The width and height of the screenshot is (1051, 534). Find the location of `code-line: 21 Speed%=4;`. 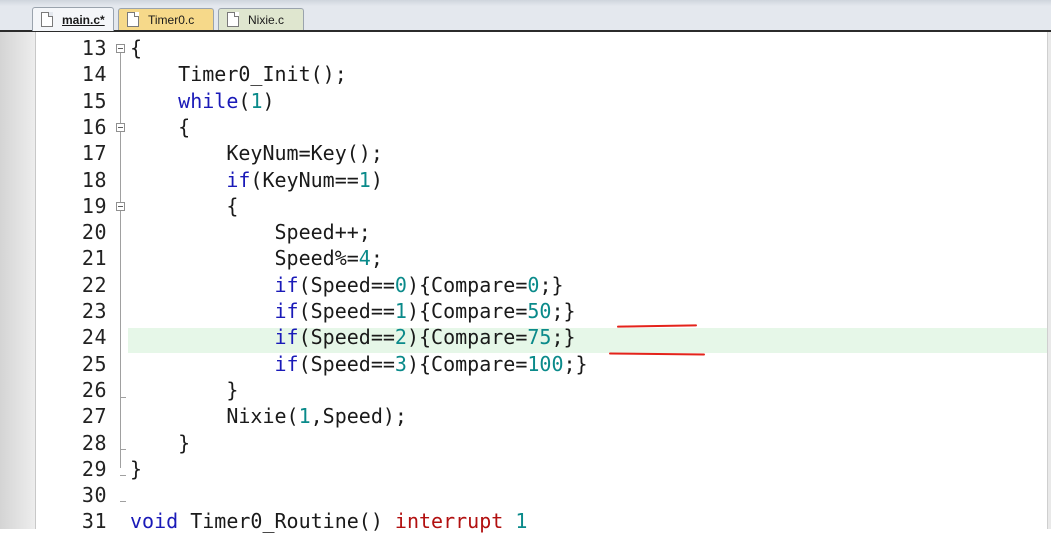

code-line: 21 Speed%=4; is located at coordinates (520, 258).